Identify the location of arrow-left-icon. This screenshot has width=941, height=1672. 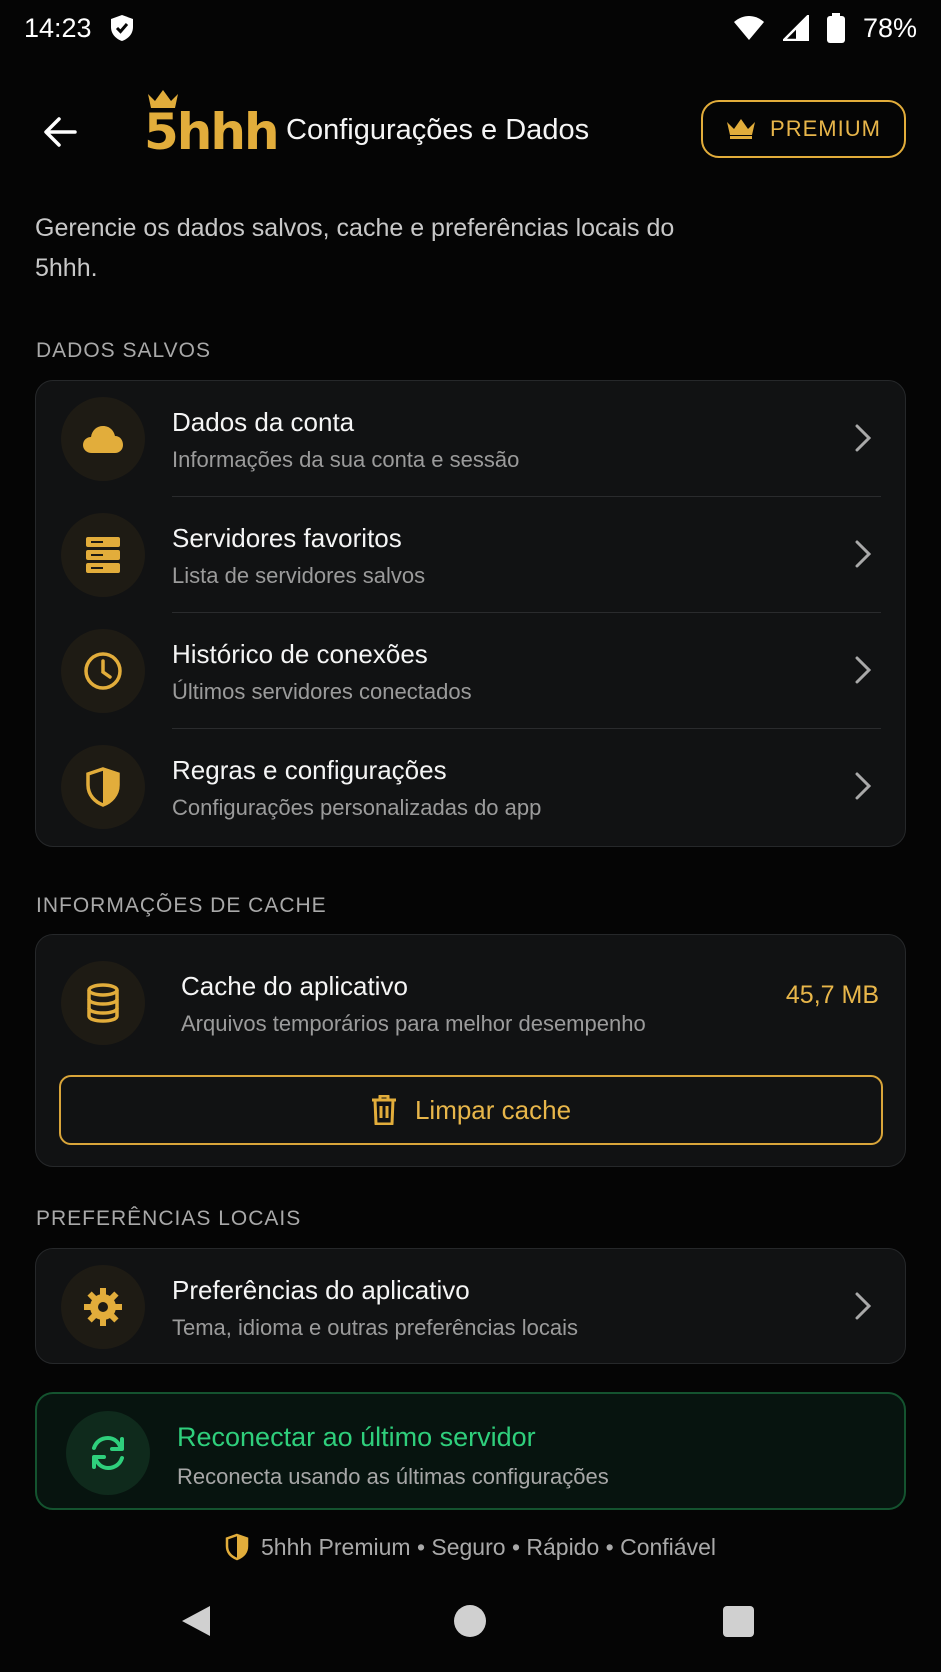
(60, 132).